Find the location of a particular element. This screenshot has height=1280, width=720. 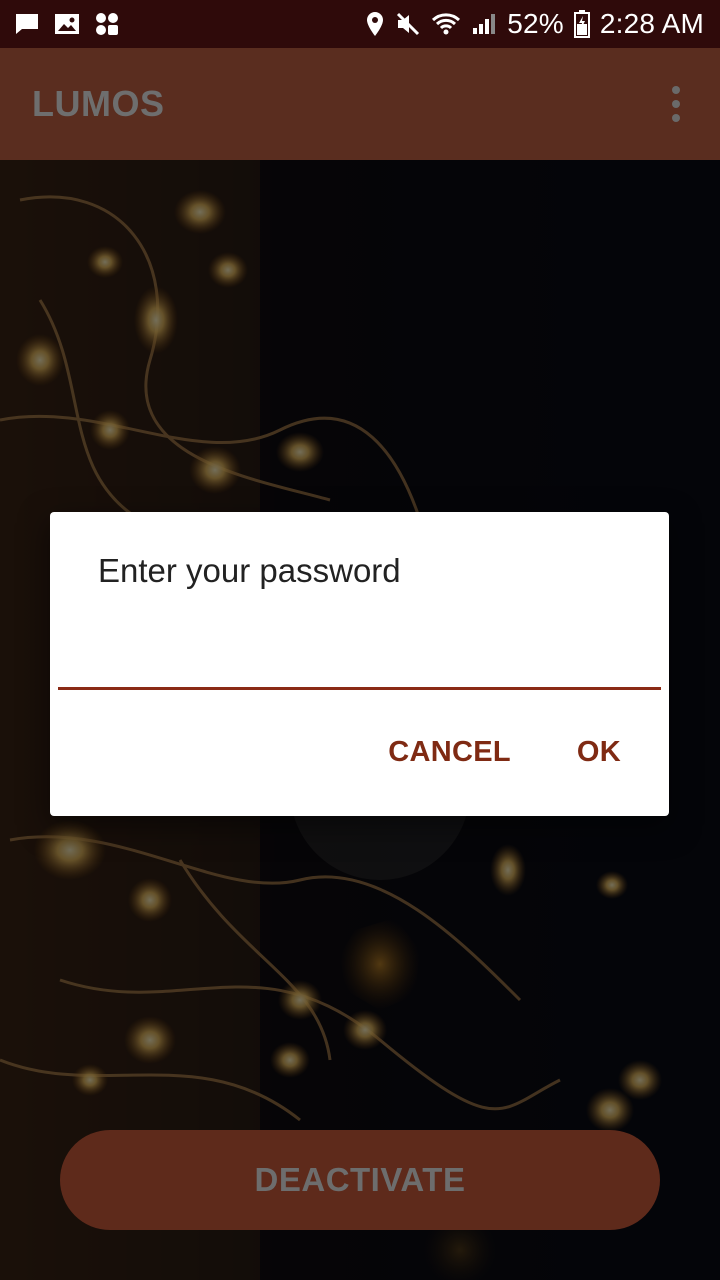

app-grid-icon is located at coordinates (107, 24).